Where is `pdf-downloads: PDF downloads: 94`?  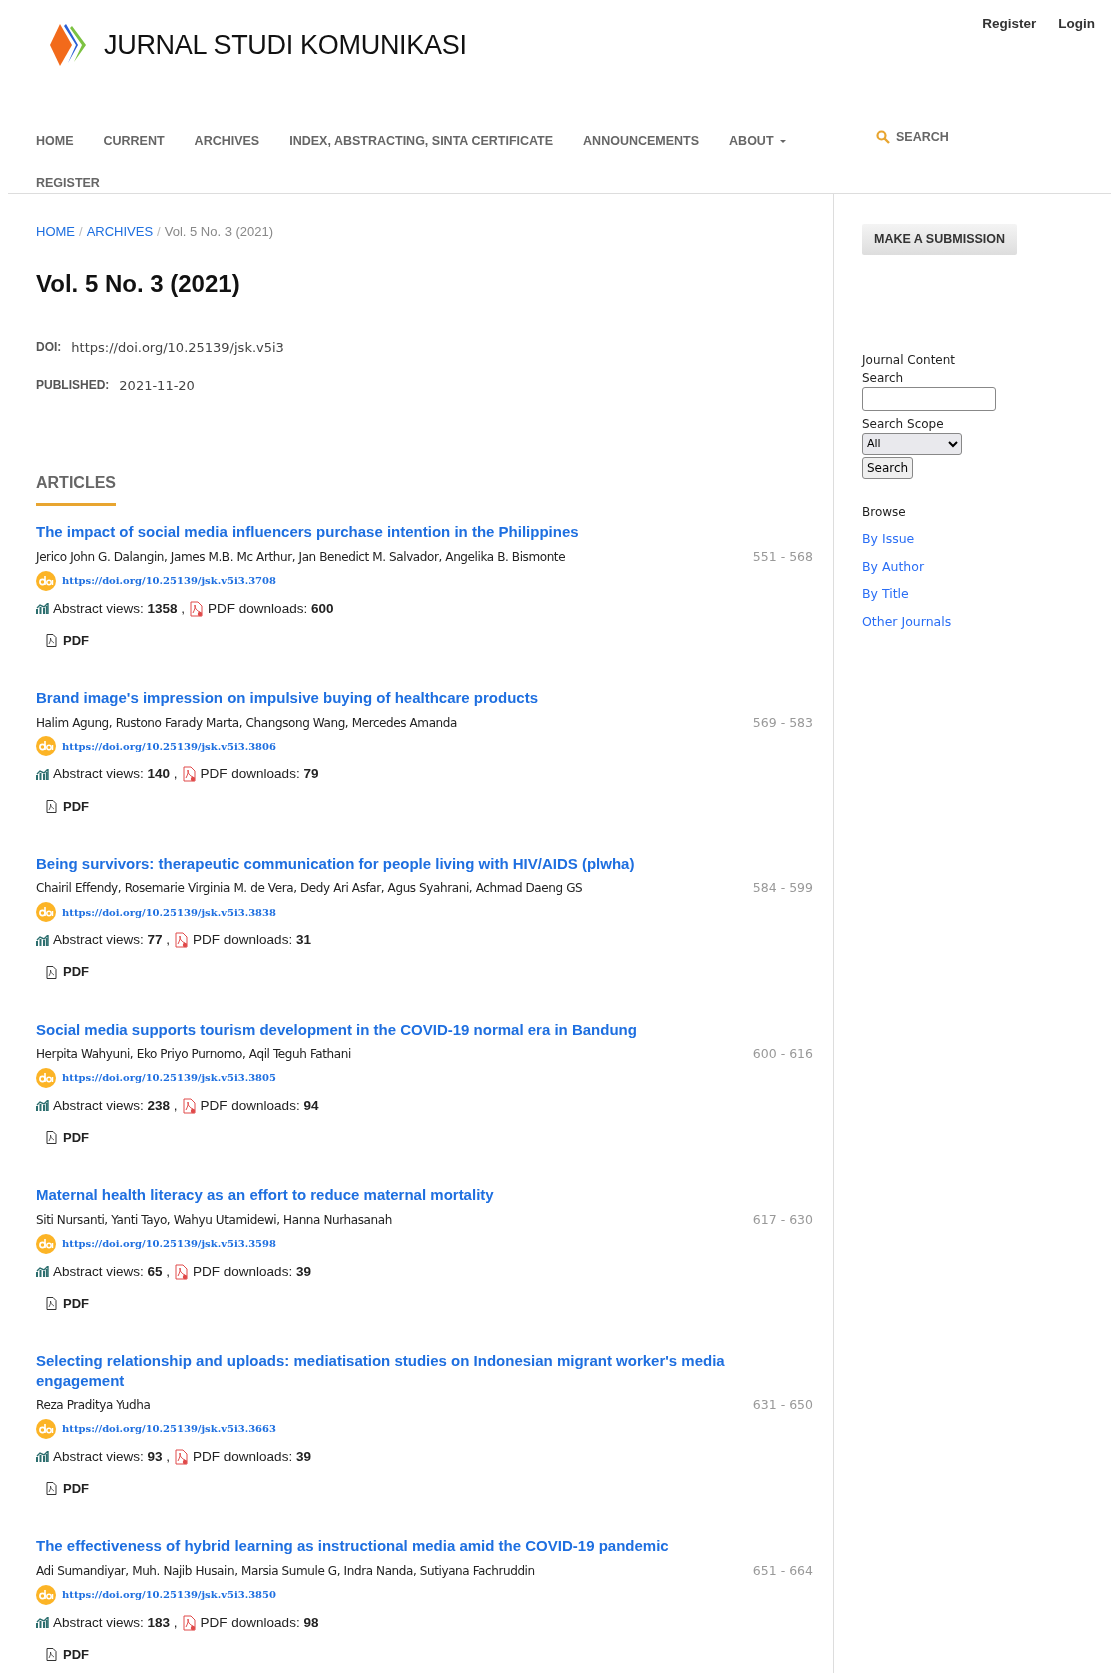 pdf-downloads: PDF downloads: 94 is located at coordinates (259, 1105).